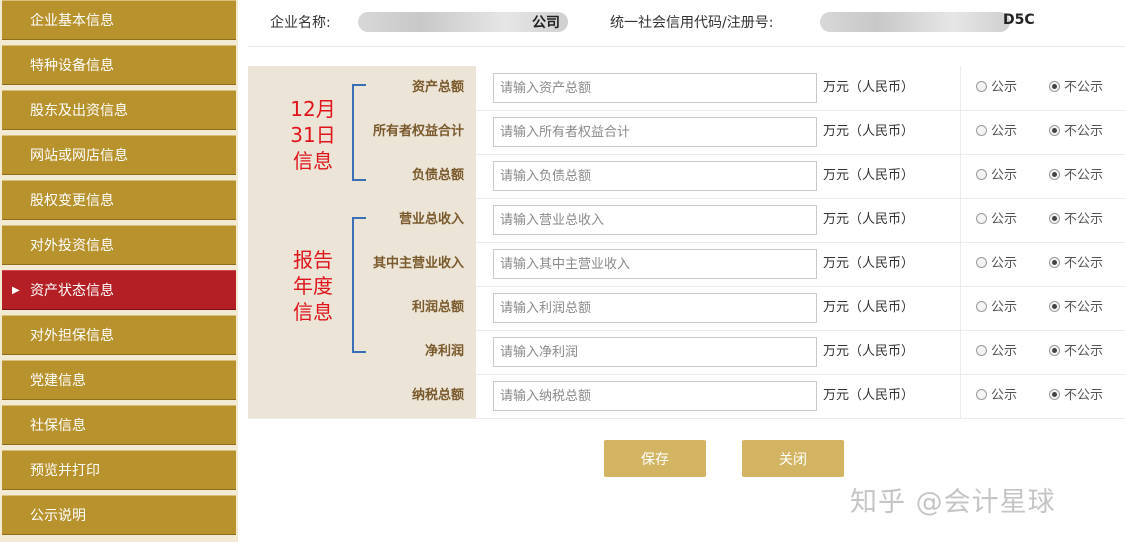 Image resolution: width=1125 pixels, height=542 pixels. Describe the element at coordinates (915, 22) in the screenshot. I see `credit-code-redacted` at that location.